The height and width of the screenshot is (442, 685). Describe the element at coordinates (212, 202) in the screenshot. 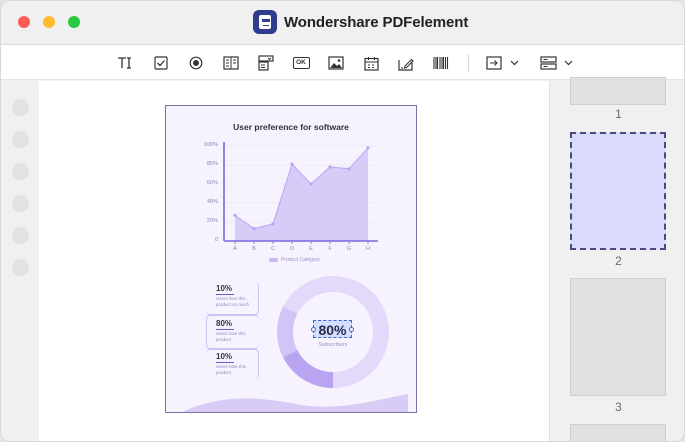

I see `y-tick-label: 40%` at that location.